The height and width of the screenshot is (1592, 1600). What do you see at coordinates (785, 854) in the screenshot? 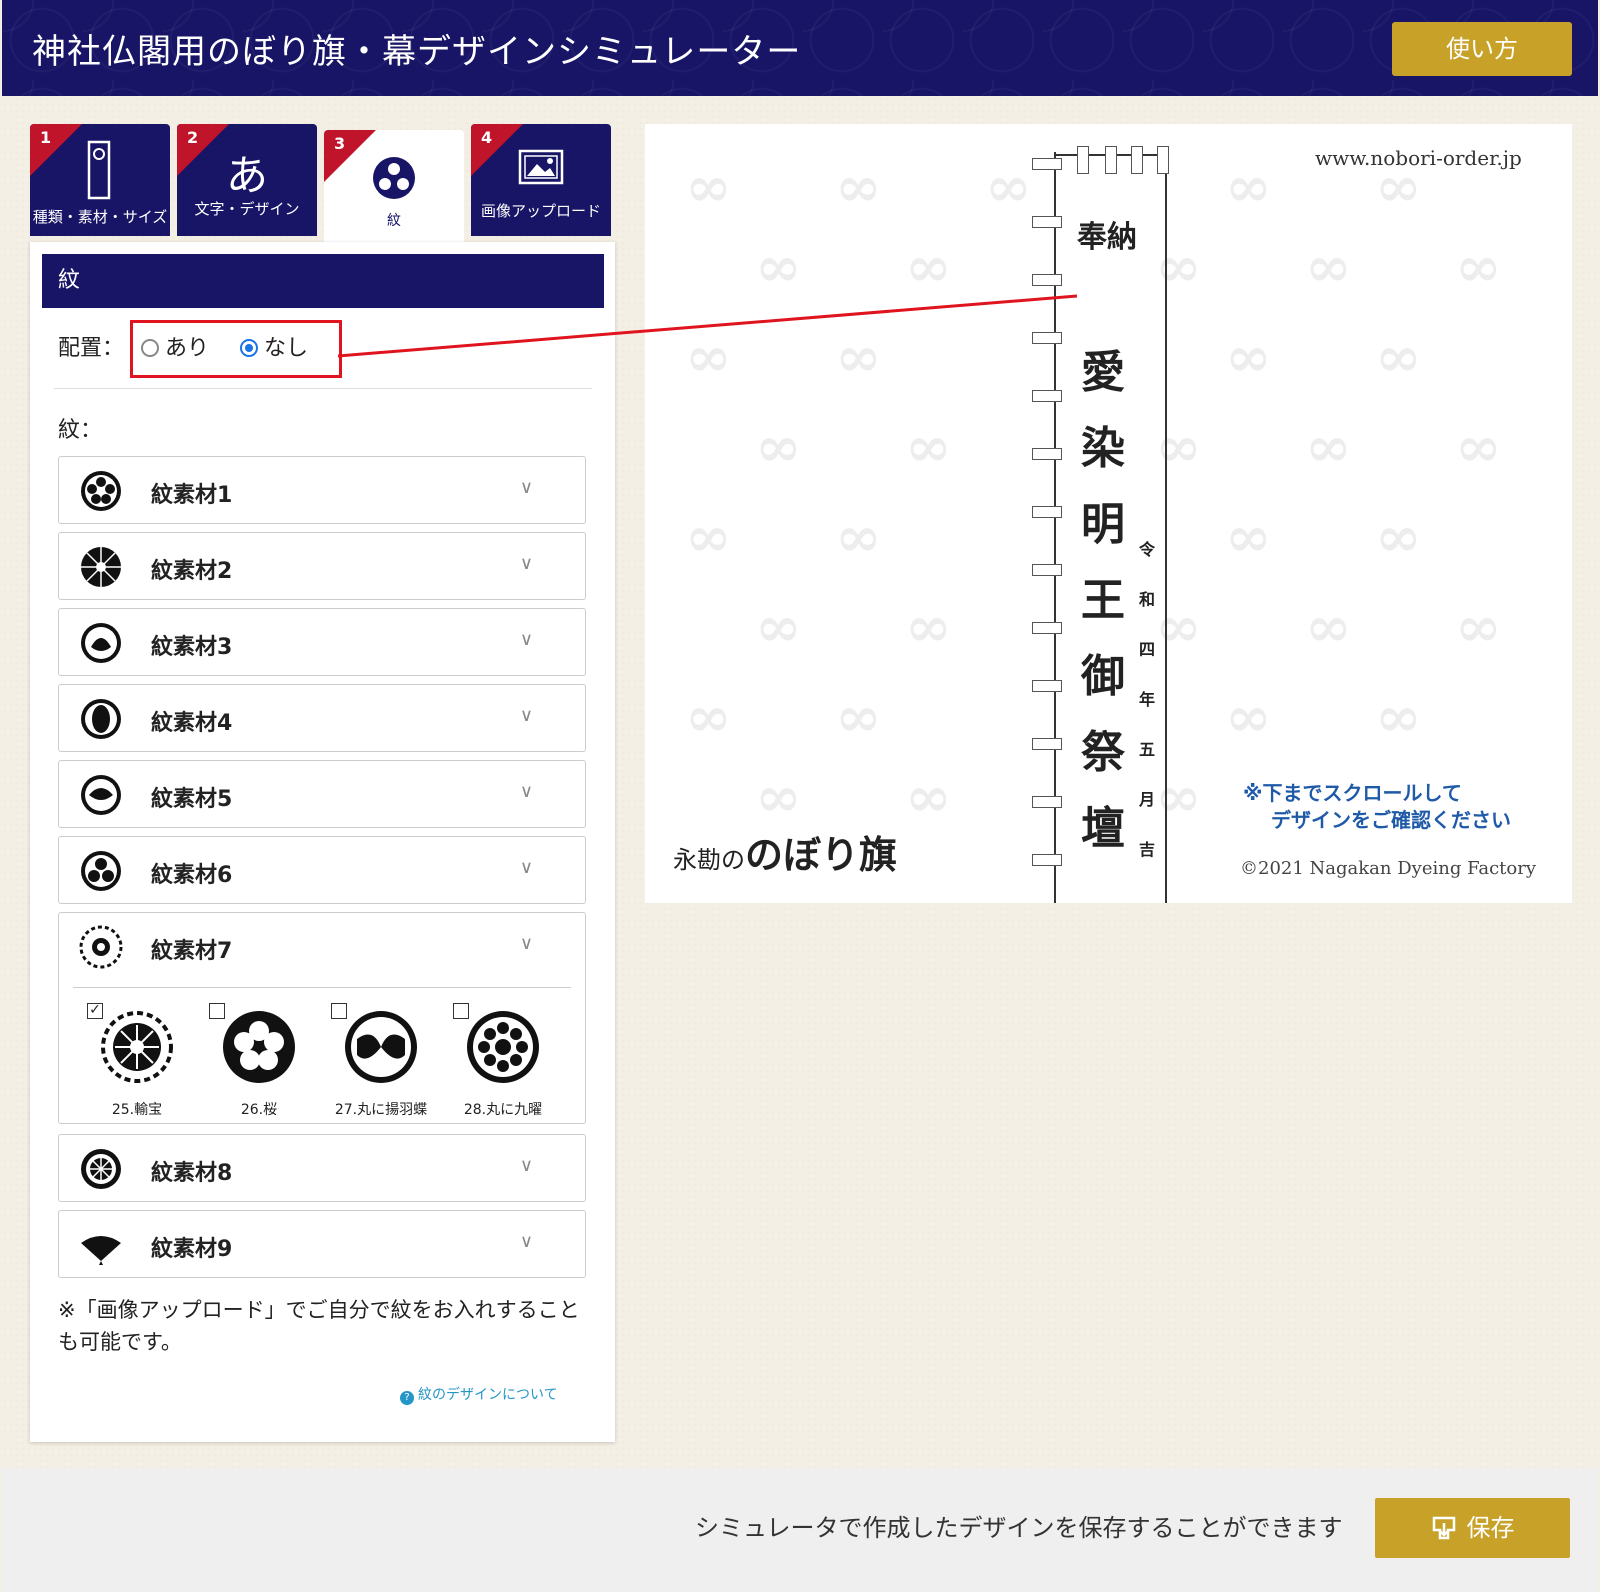
I see `brand-logo: 永勘ののぼり旗` at bounding box center [785, 854].